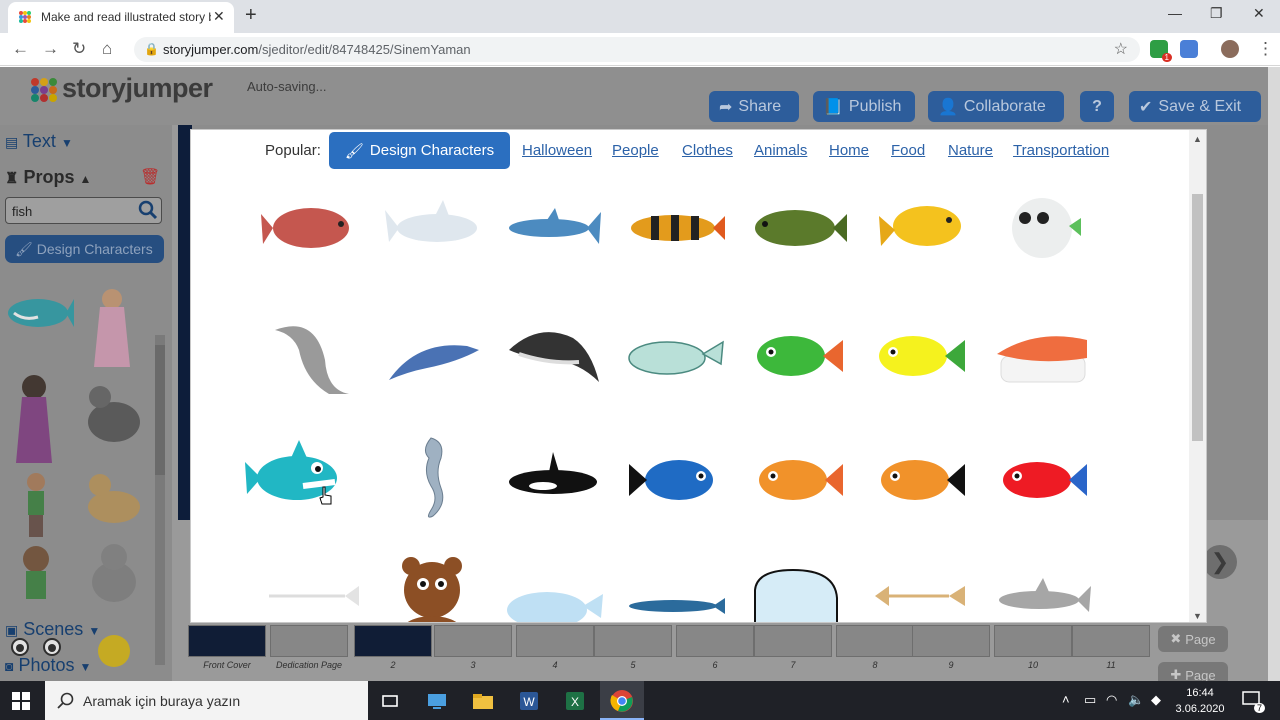 This screenshot has height=720, width=1280. Describe the element at coordinates (554, 355) in the screenshot. I see `prop-dark-dolphin` at that location.